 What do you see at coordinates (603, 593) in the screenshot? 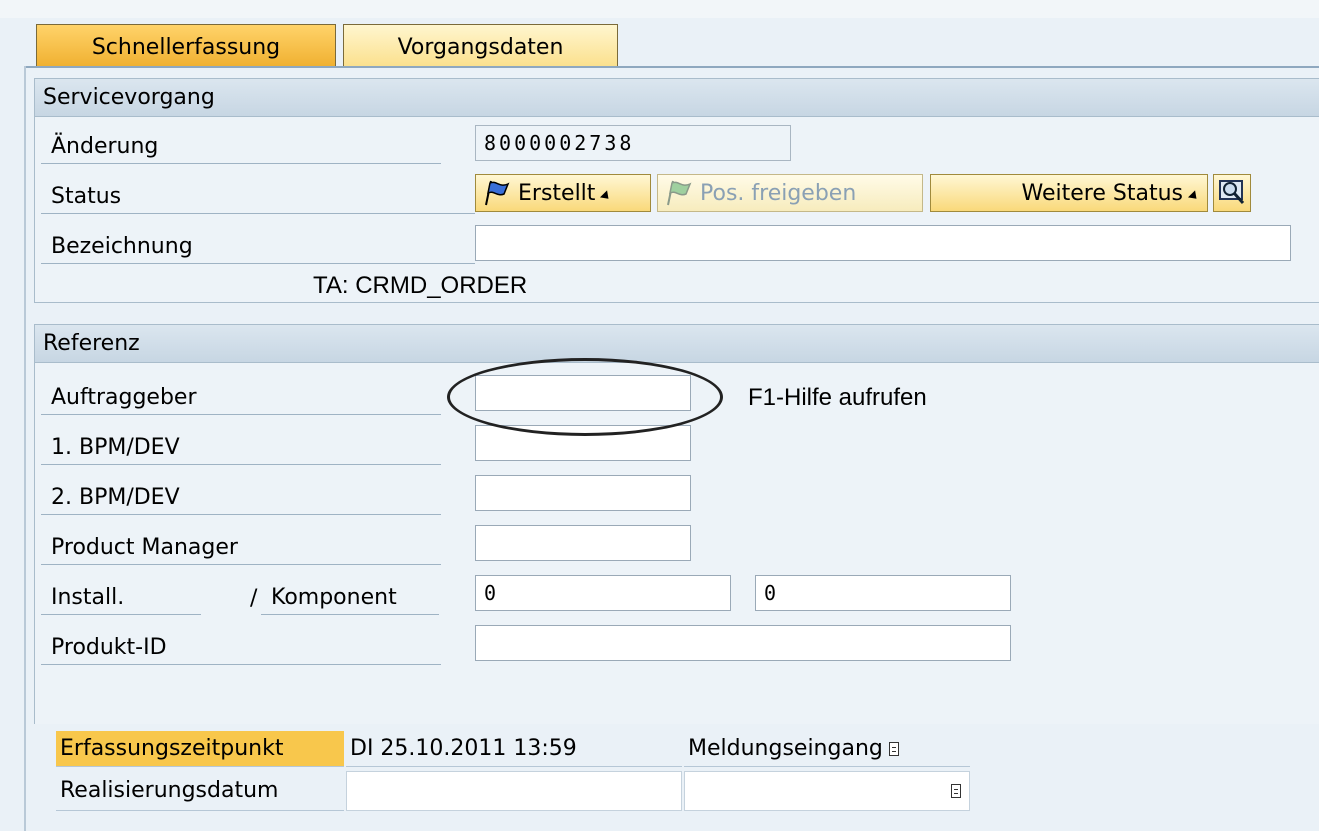
I see `install-field: 0` at bounding box center [603, 593].